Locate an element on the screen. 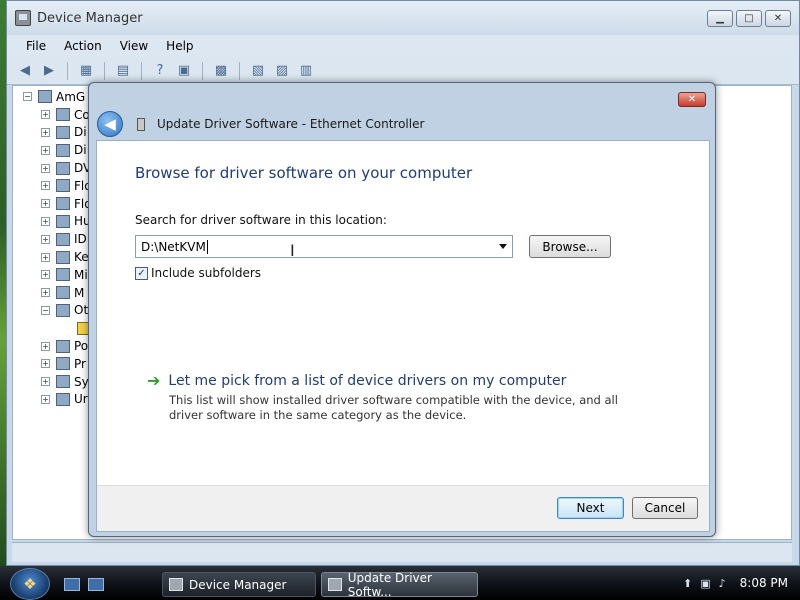 This screenshot has height=600, width=800. uninstall-icon: ▨ is located at coordinates (282, 71).